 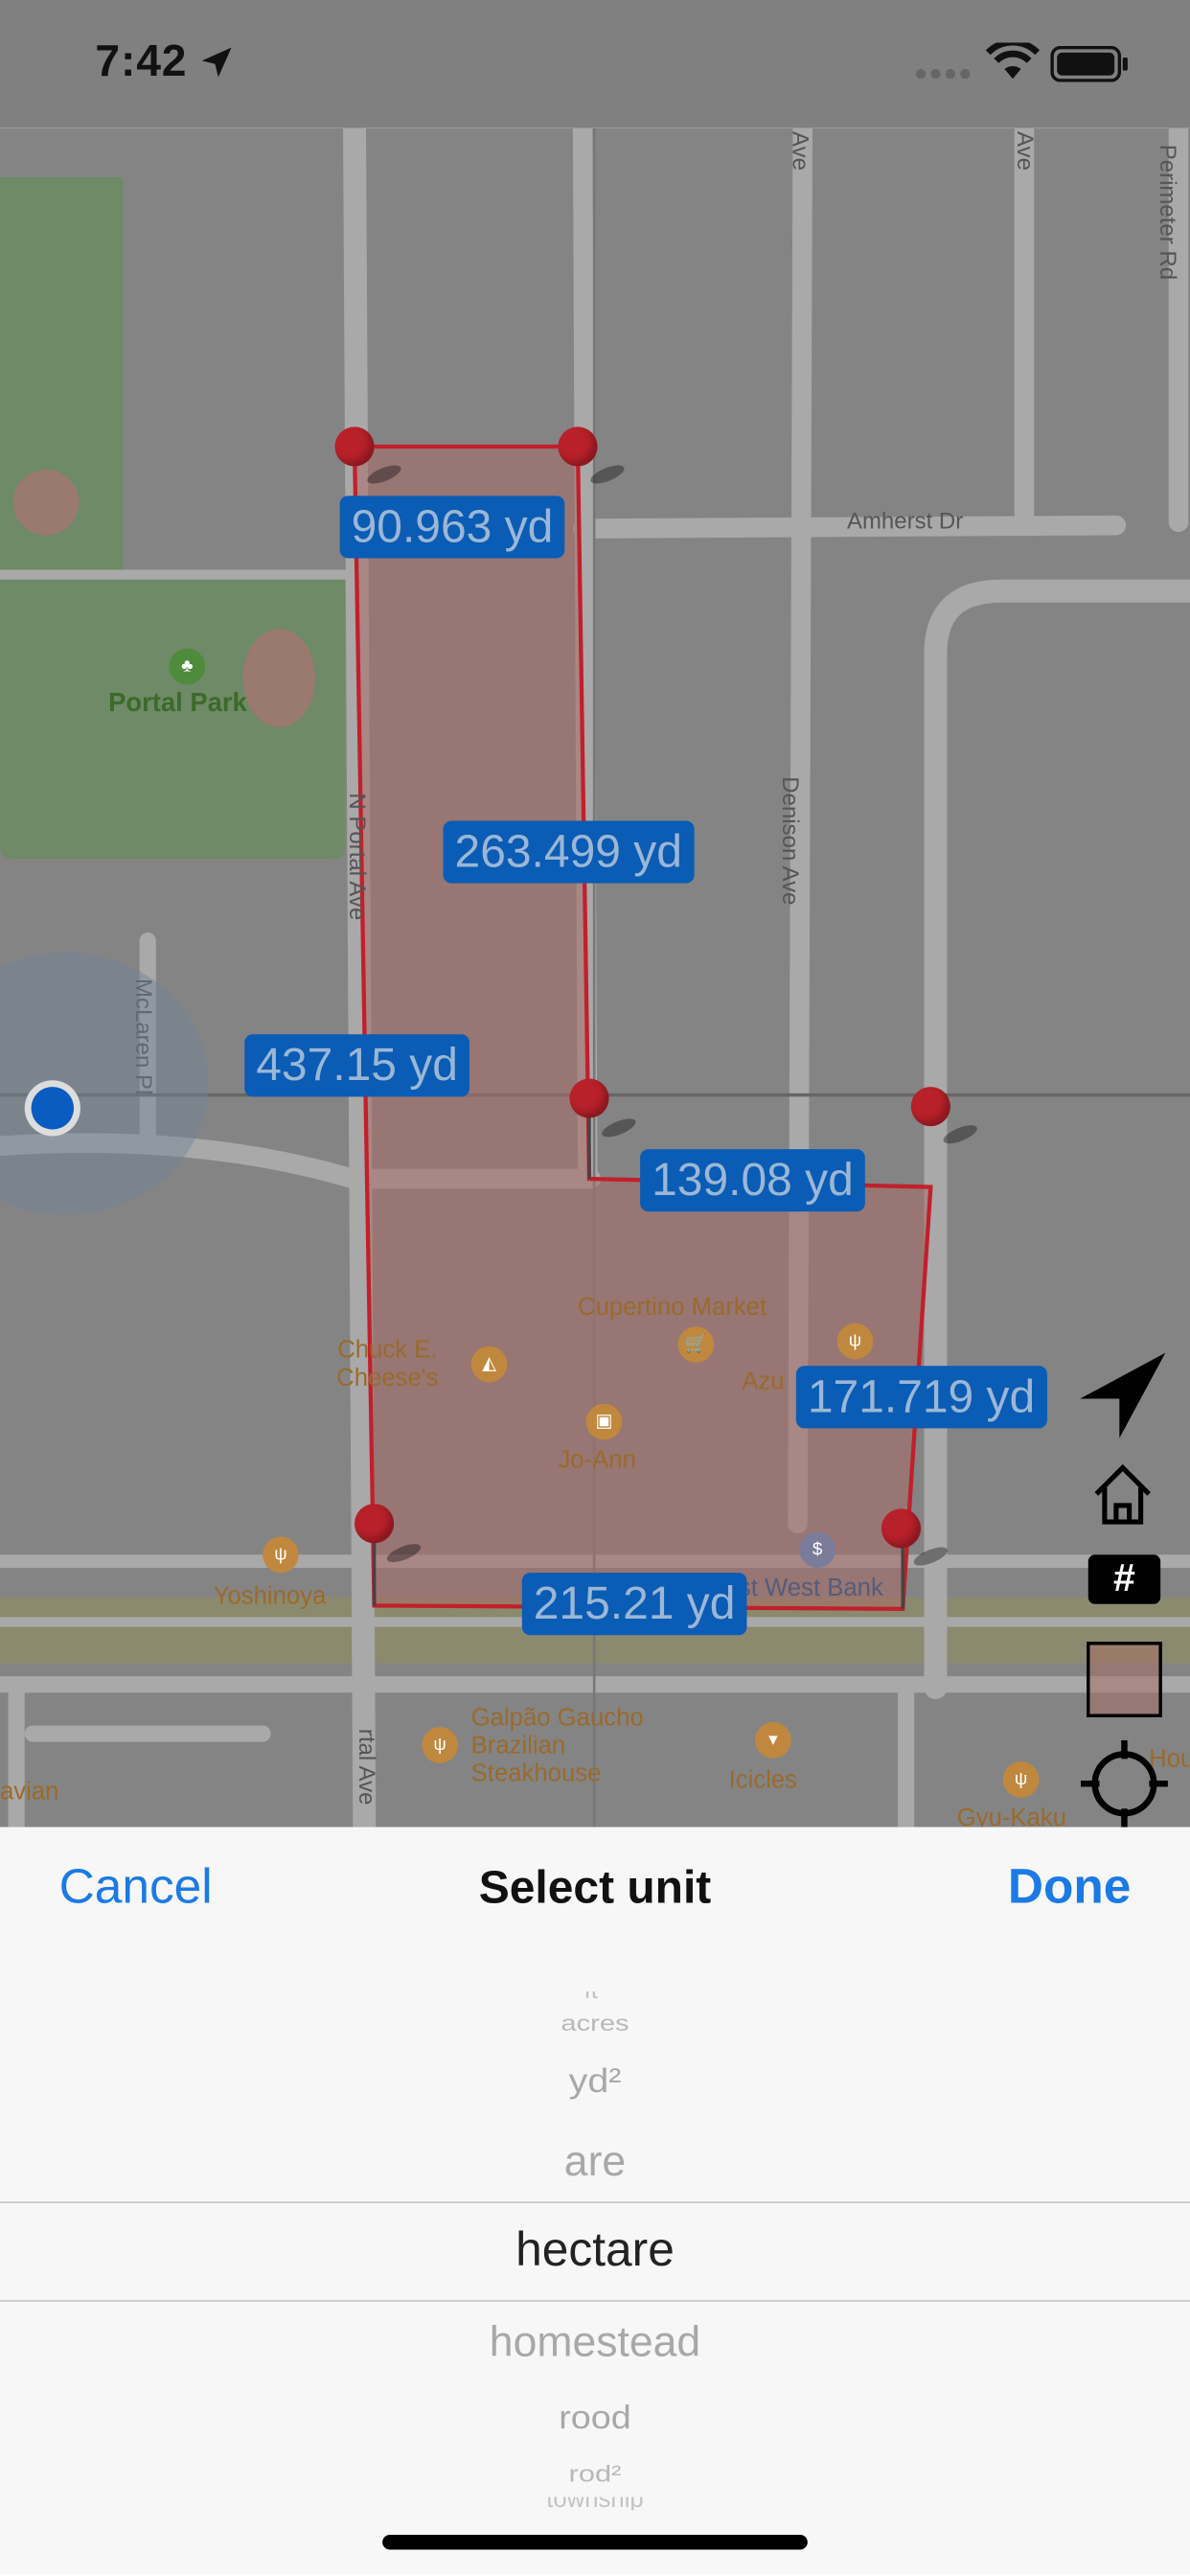 What do you see at coordinates (943, 74) in the screenshot?
I see `cellular-signal-icon` at bounding box center [943, 74].